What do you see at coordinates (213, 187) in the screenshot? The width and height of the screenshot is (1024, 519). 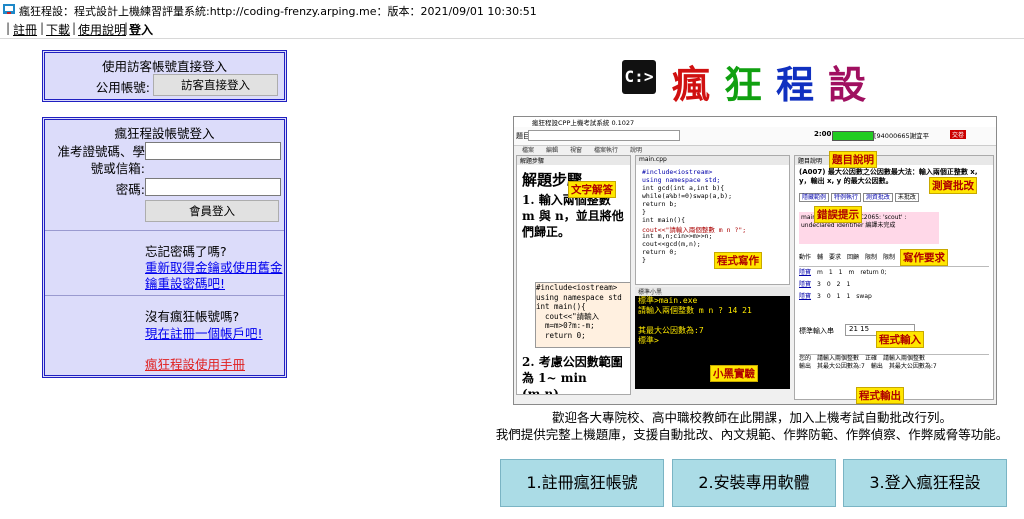 I see `password-input` at bounding box center [213, 187].